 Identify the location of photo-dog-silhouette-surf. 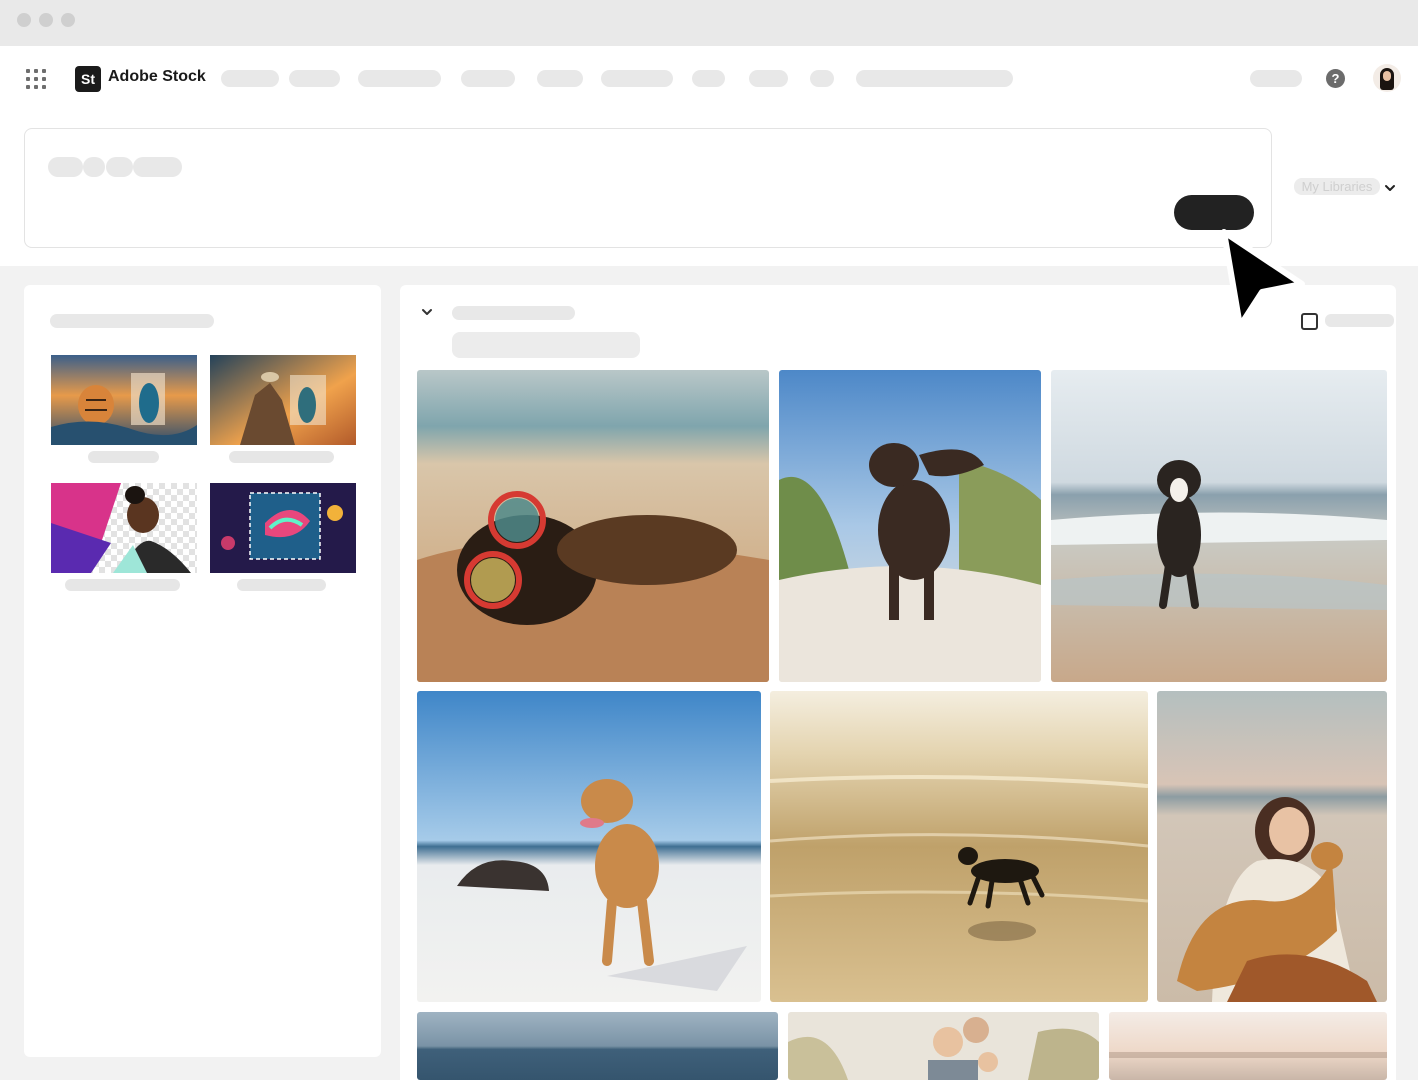
(959, 846).